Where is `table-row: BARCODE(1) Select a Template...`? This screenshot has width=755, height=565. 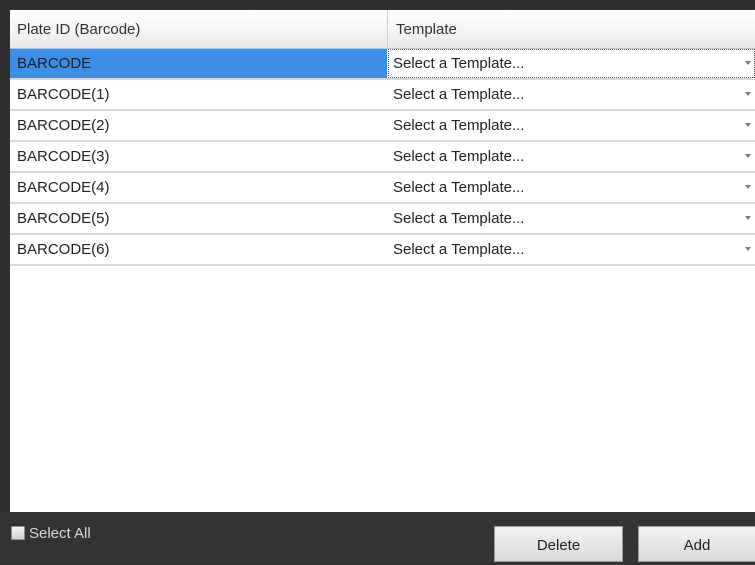
table-row: BARCODE(1) Select a Template... is located at coordinates (382, 95).